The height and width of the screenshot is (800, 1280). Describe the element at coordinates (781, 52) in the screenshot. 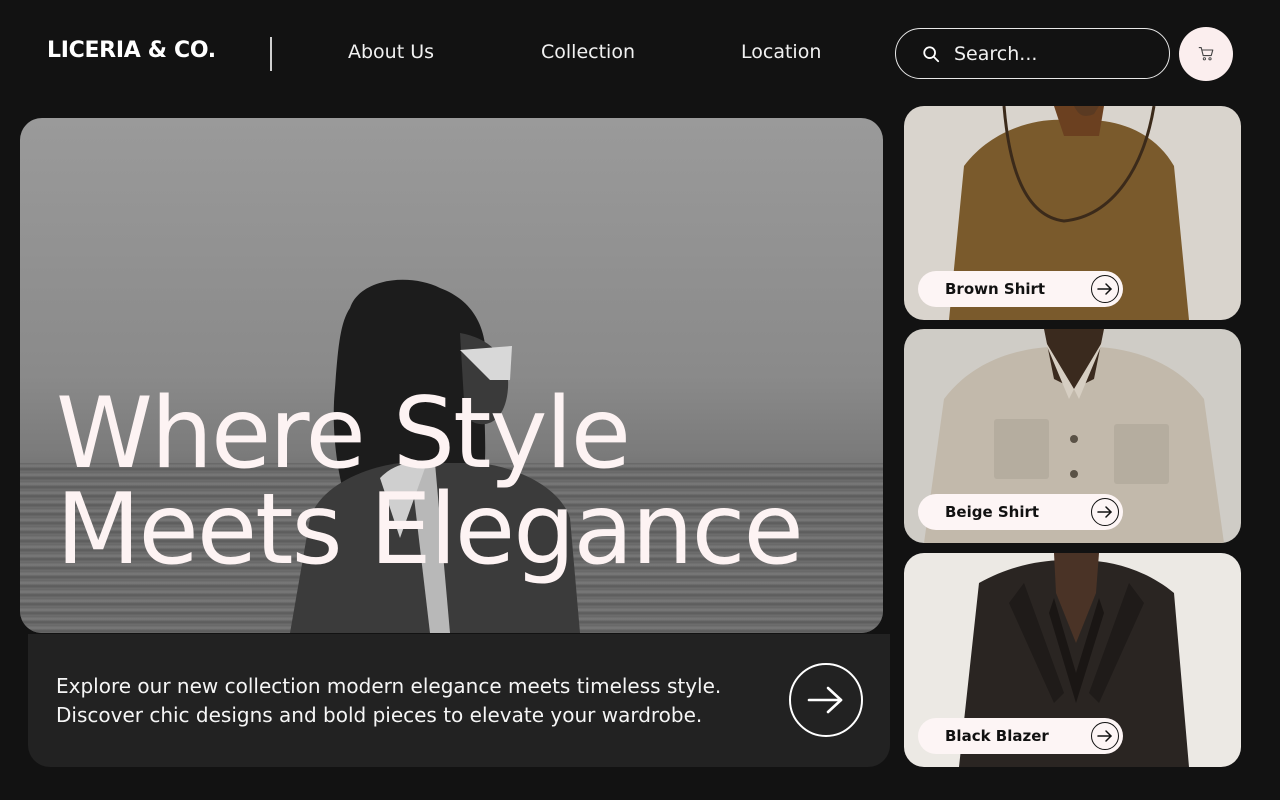

I see `nav-location: Location` at that location.